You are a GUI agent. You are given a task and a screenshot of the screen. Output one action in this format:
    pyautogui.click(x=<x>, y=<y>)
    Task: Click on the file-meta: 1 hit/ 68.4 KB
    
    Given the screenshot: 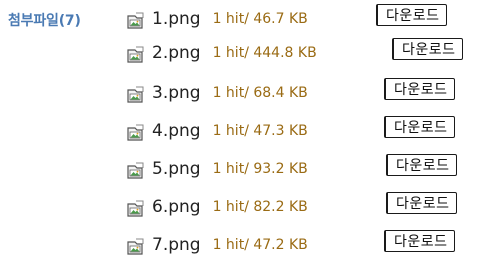 What is the action you would take?
    pyautogui.click(x=260, y=93)
    